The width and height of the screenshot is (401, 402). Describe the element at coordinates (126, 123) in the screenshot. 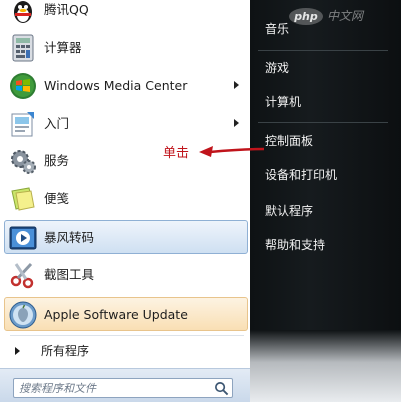

I see `program-item-getting-started: 入门` at that location.